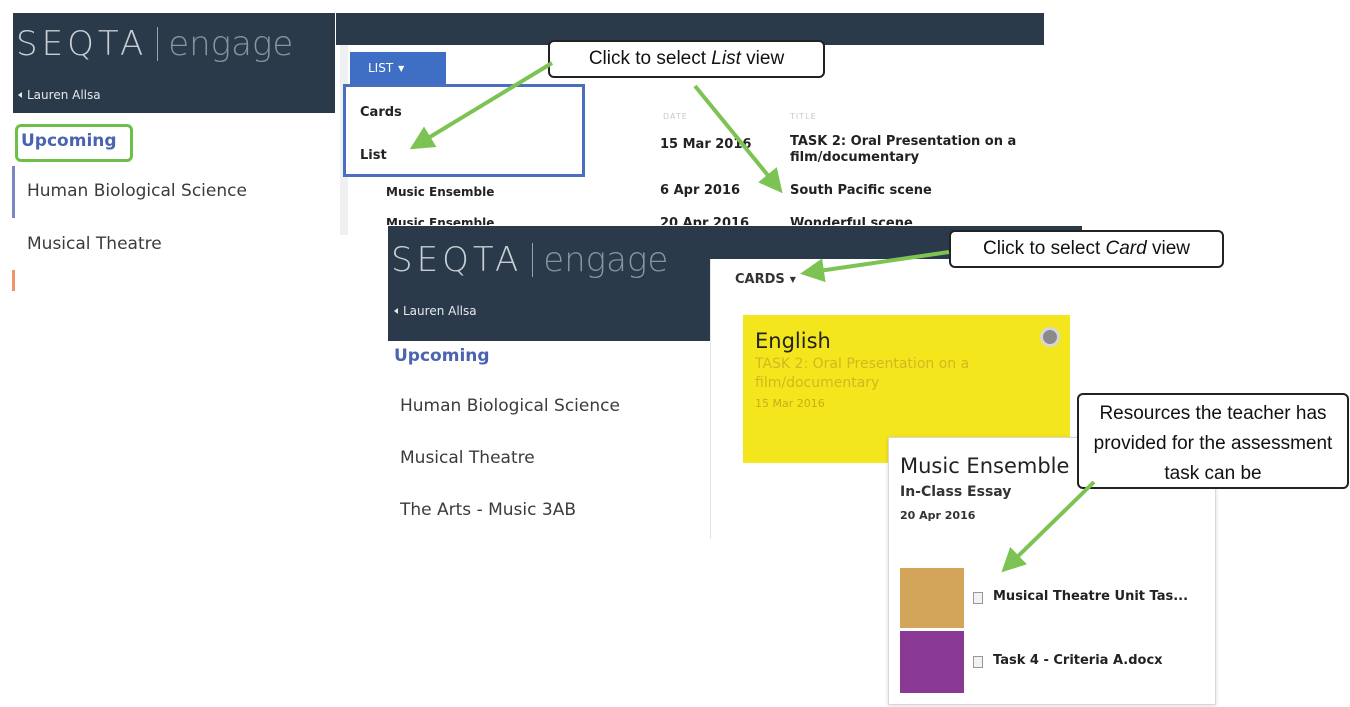  I want to click on callout-card-em: Card, so click(1126, 248).